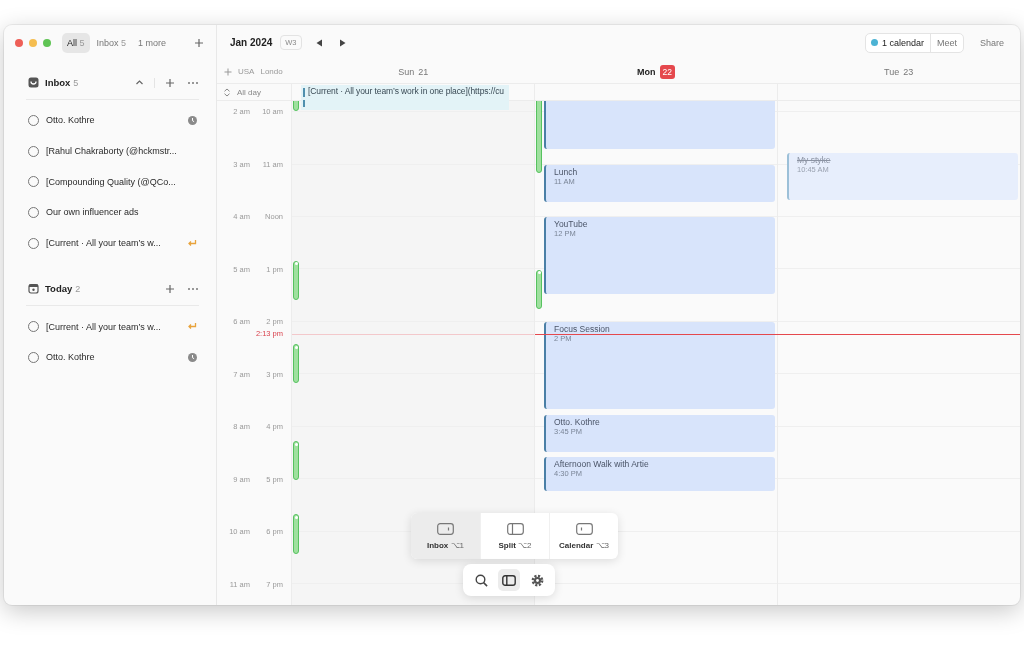 The image size is (1024, 655). I want to click on filter-tab: Inbox 5, so click(111, 42).